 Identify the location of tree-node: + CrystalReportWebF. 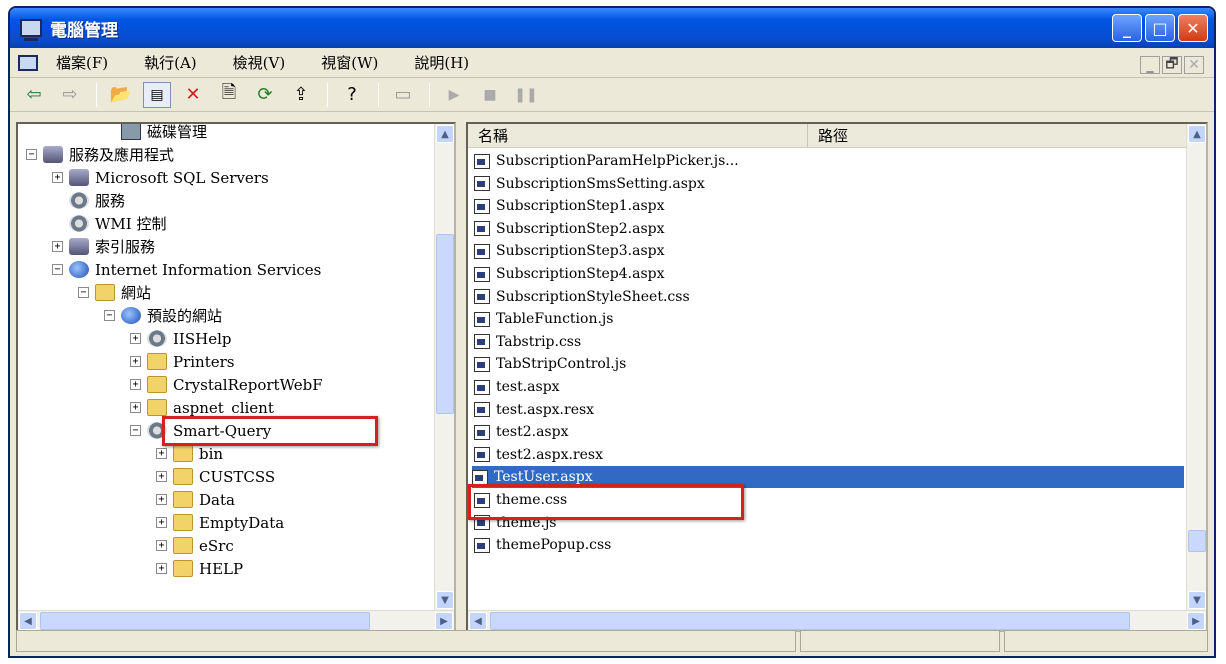
(226, 384).